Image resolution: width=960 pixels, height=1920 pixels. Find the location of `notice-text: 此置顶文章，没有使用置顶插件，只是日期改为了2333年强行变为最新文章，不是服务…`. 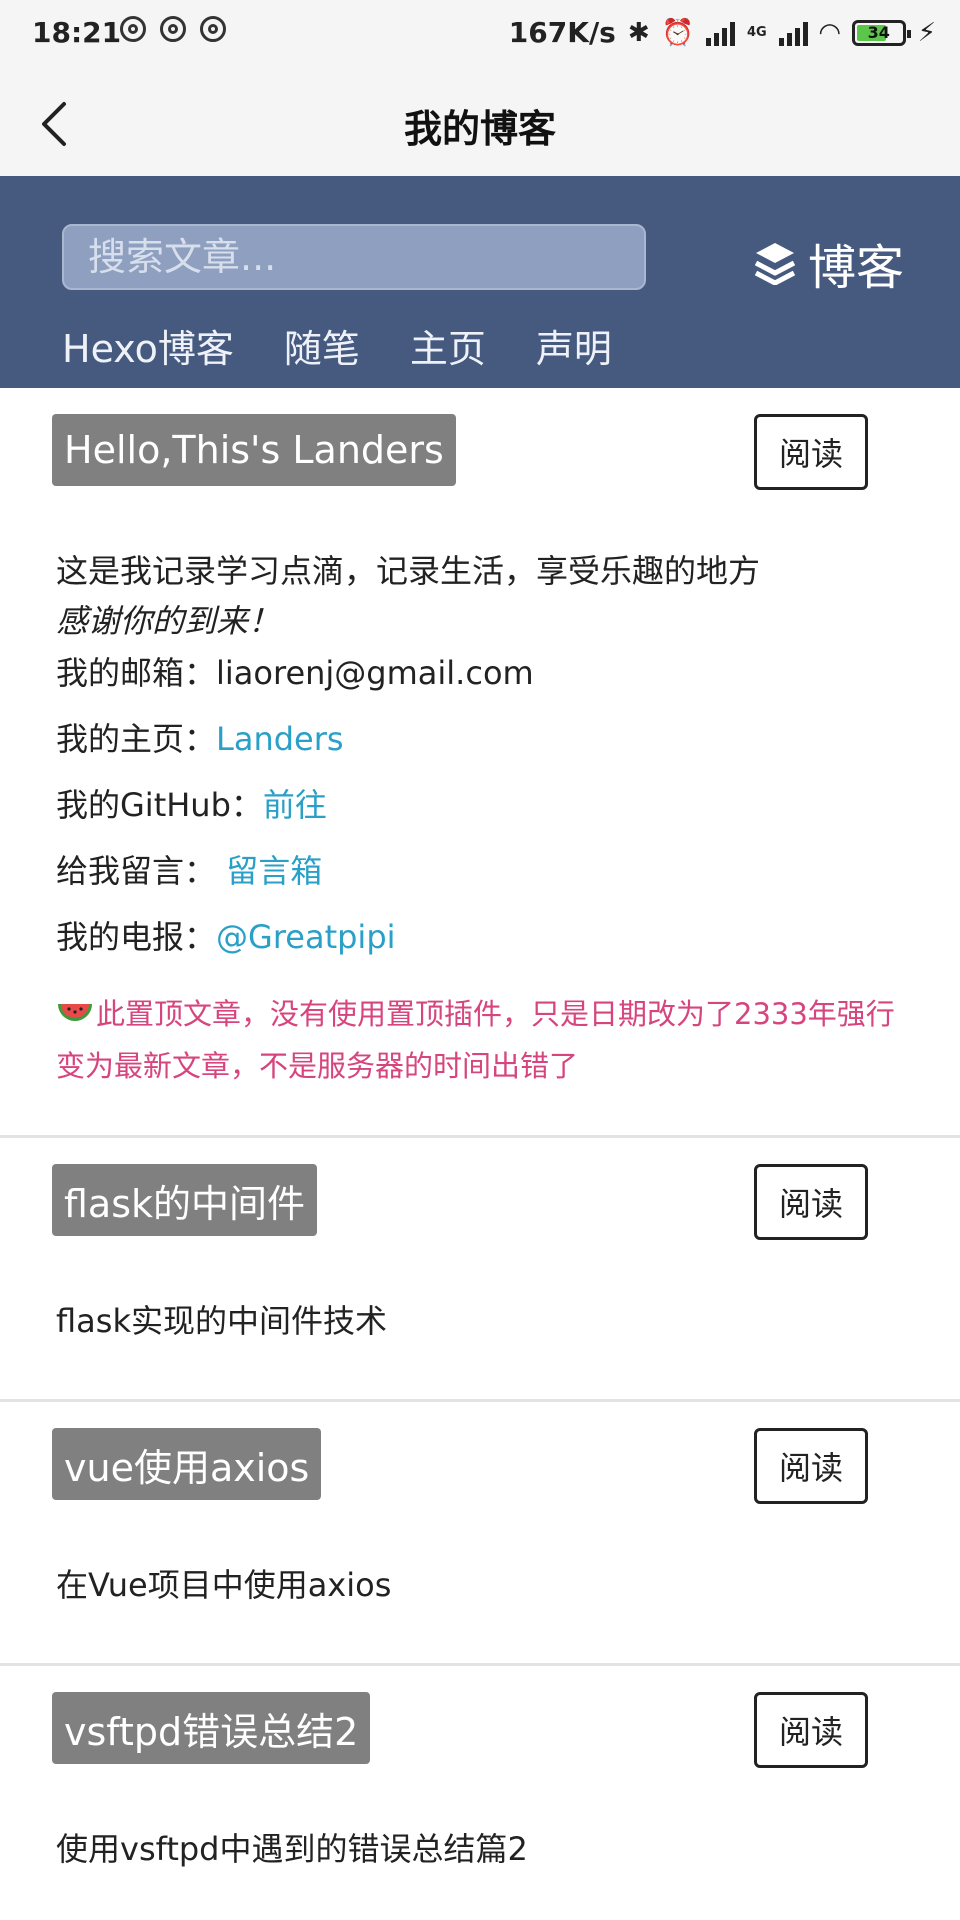

notice-text: 此置顶文章，没有使用置顶插件，只是日期改为了2333年强行变为最新文章，不是服务… is located at coordinates (475, 1040).